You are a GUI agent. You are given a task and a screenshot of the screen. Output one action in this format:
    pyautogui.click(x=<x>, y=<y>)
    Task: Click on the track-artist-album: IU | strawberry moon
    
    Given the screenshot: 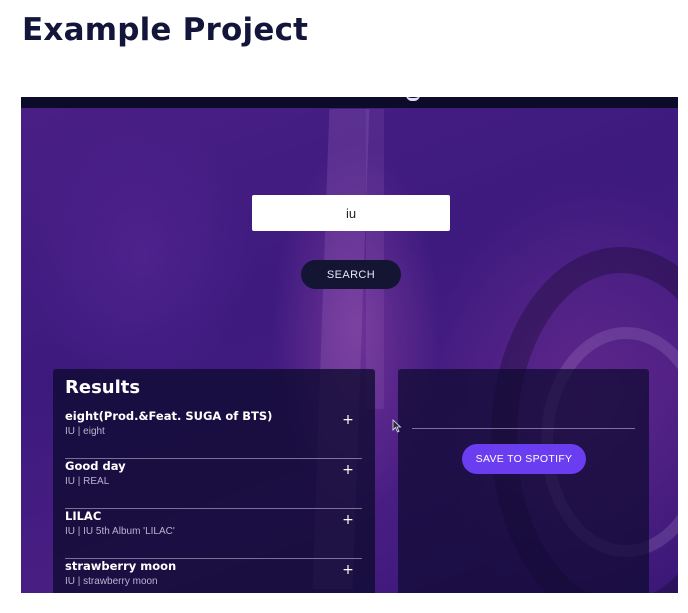 What is the action you would take?
    pyautogui.click(x=111, y=581)
    